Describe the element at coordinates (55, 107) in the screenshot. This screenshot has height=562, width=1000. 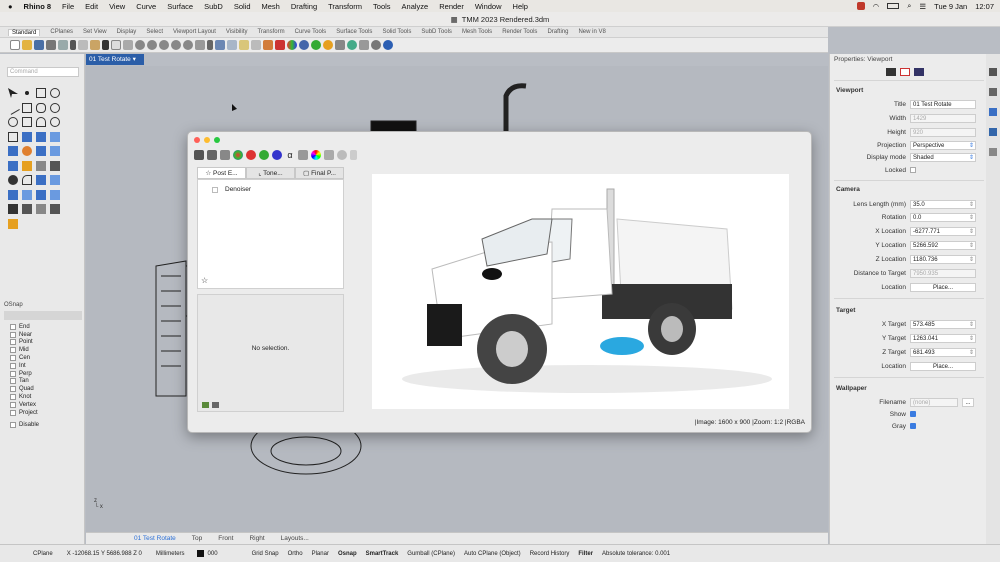
I see `spline-icon` at that location.